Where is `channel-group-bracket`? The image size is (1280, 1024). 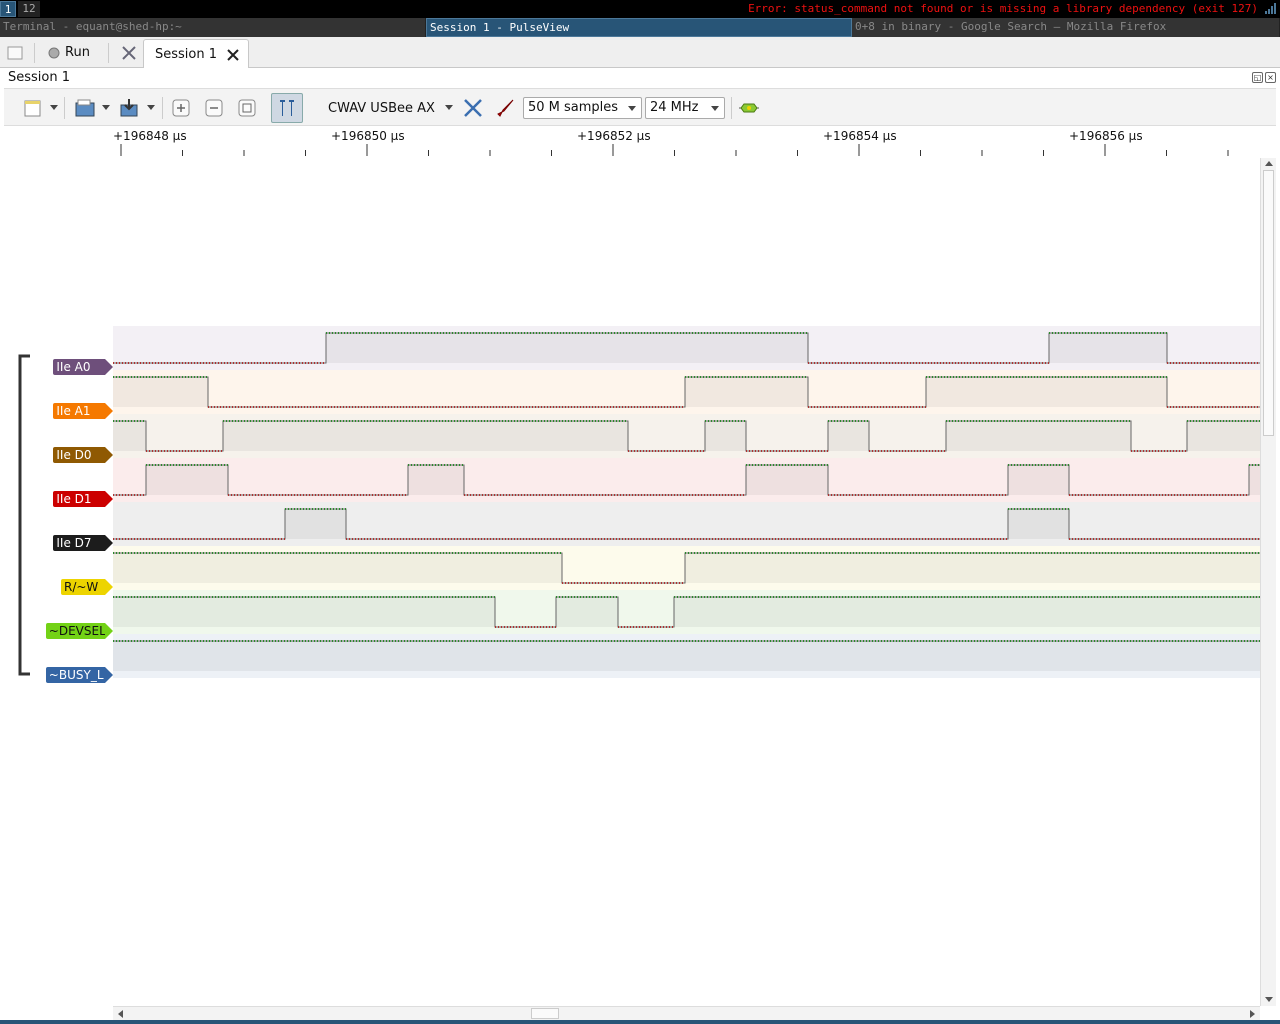
channel-group-bracket is located at coordinates (24, 515).